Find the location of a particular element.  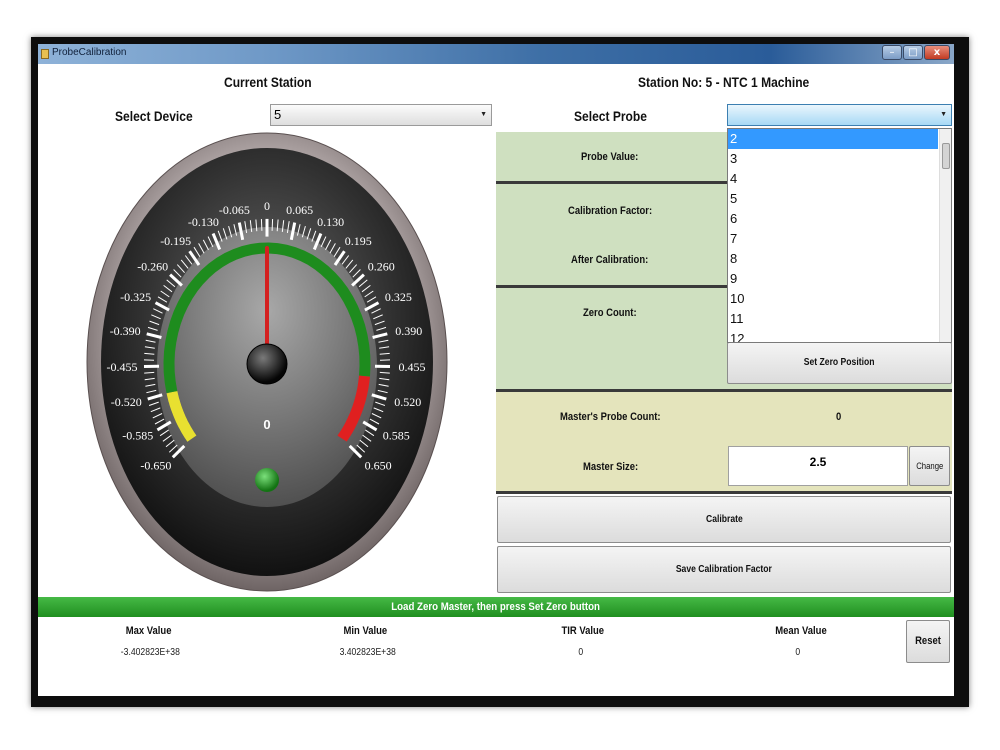

probe-dropdown-list: 2 3 4 5 6 7 8 9 10 11 12 is located at coordinates (839, 235).